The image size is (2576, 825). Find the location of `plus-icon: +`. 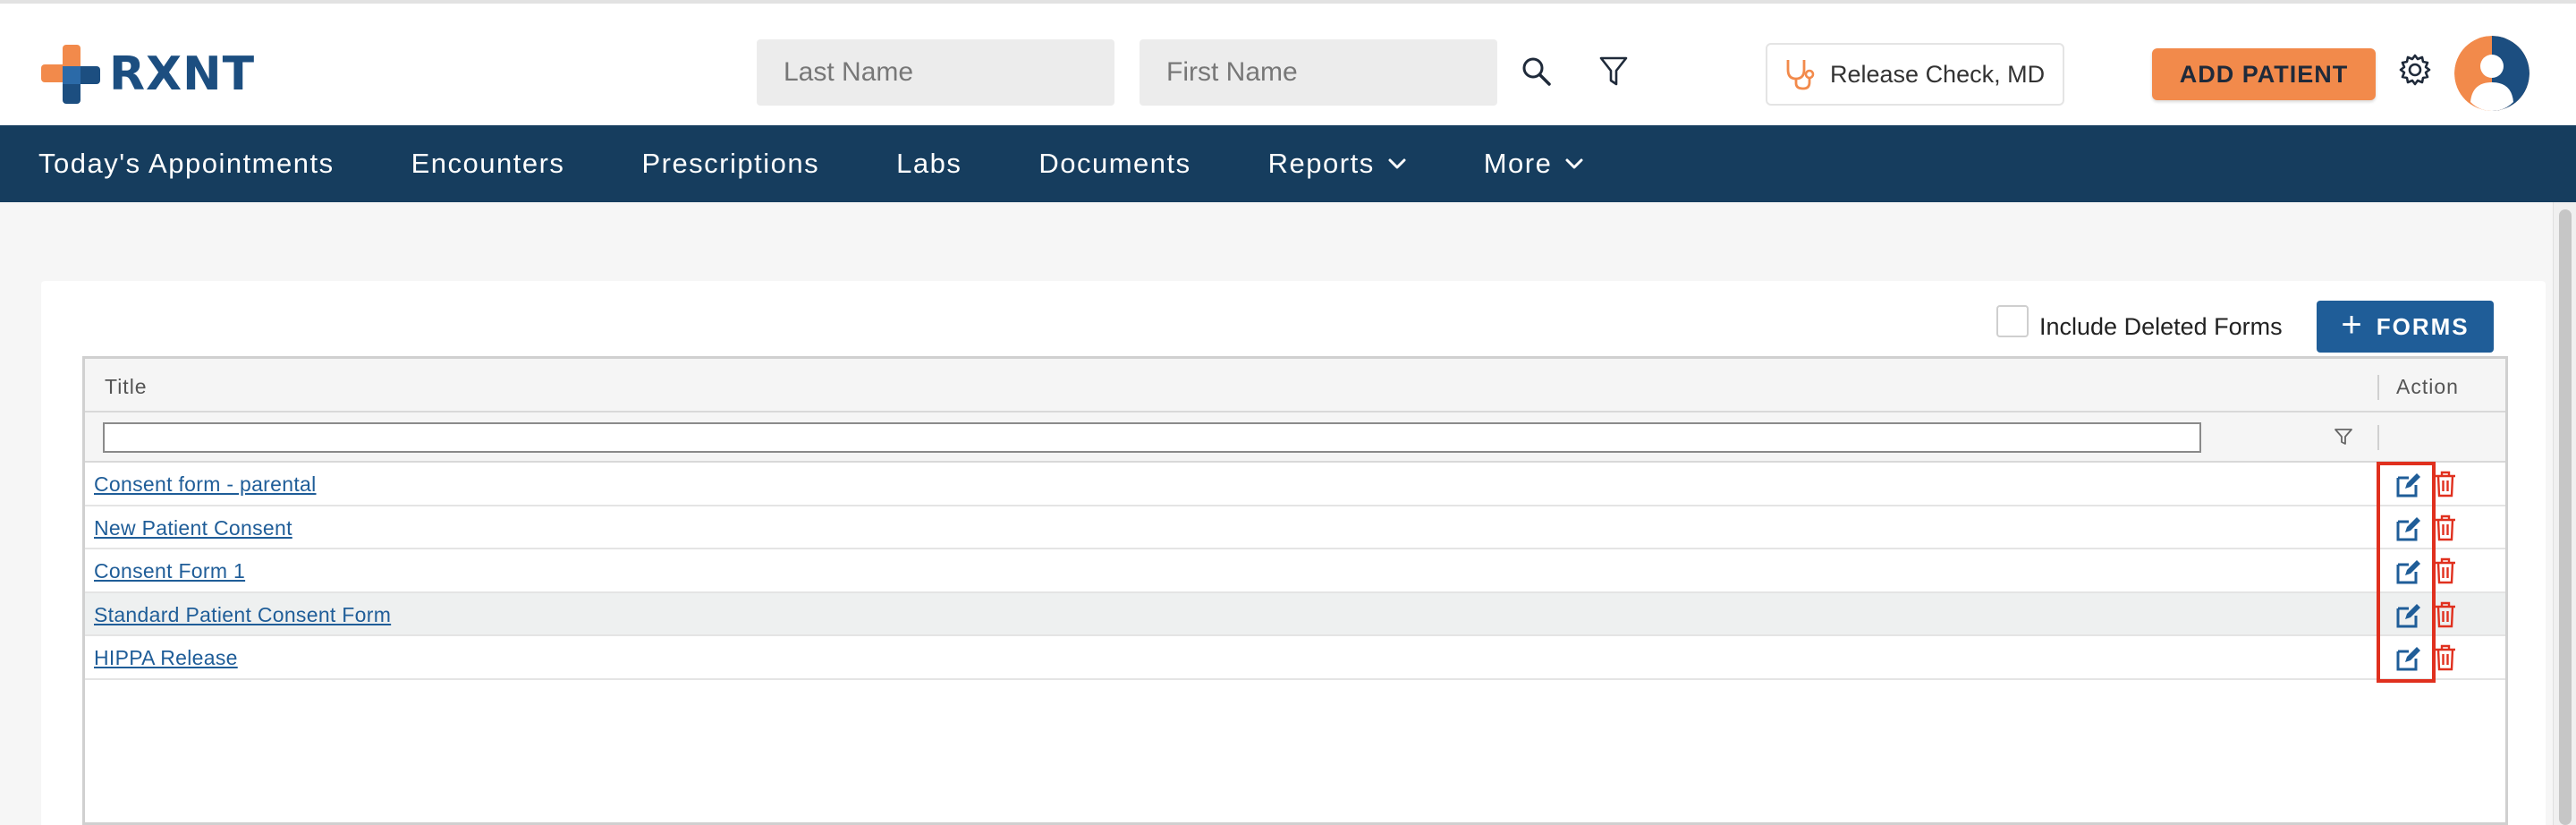

plus-icon: + is located at coordinates (2352, 324).